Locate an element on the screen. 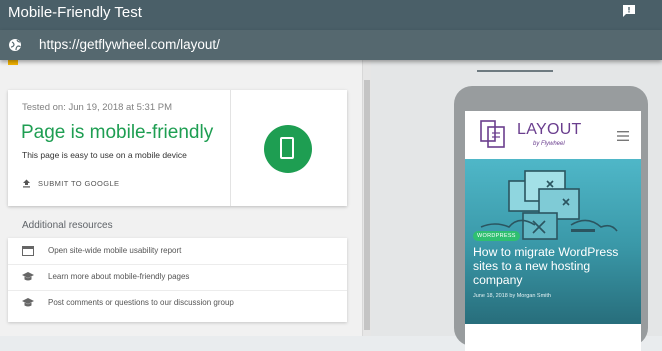 The image size is (662, 351). web-window-icon is located at coordinates (28, 251).